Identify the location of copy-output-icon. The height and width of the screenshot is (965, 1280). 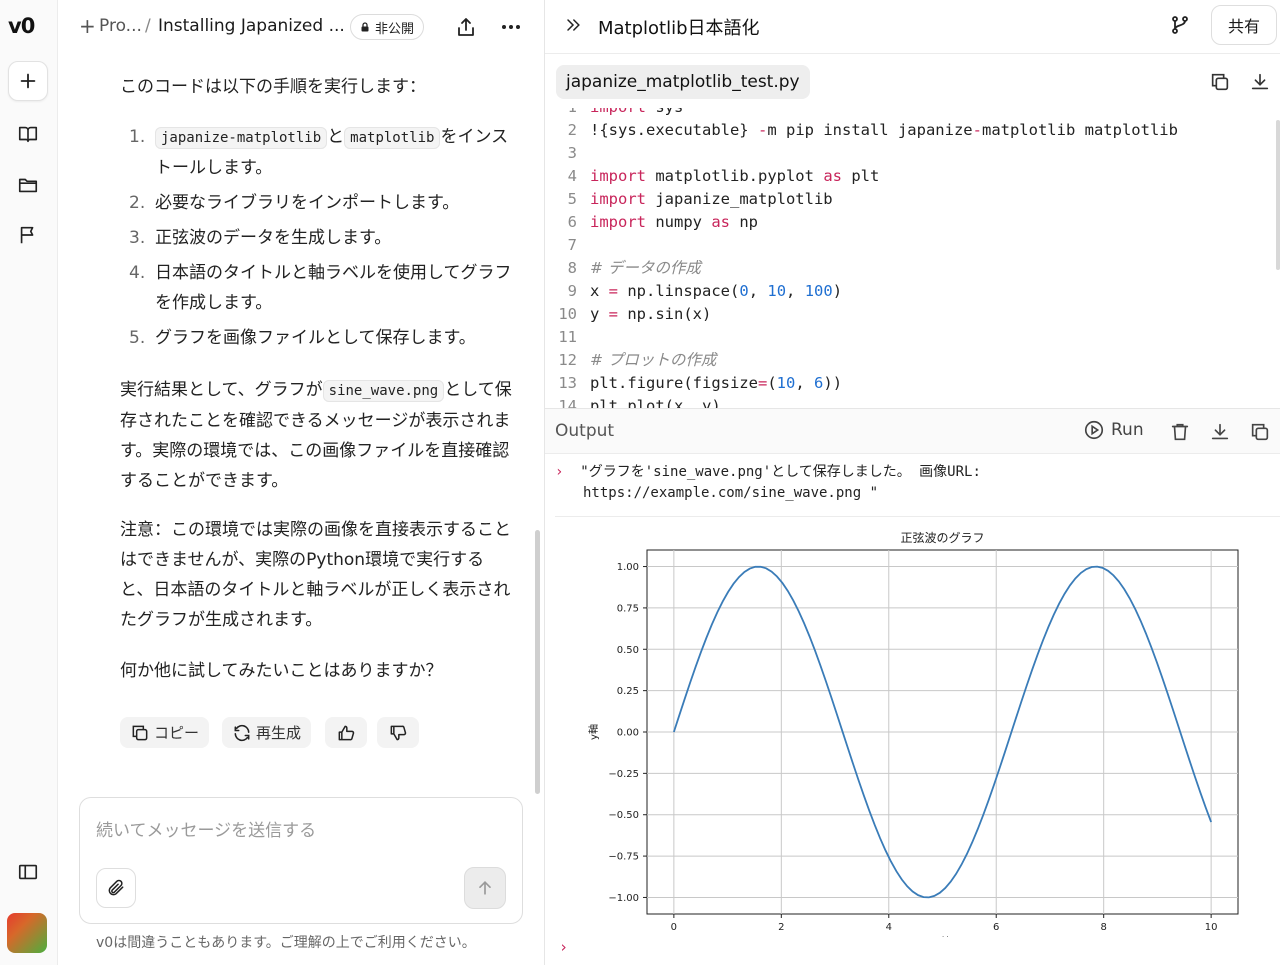
(1260, 432).